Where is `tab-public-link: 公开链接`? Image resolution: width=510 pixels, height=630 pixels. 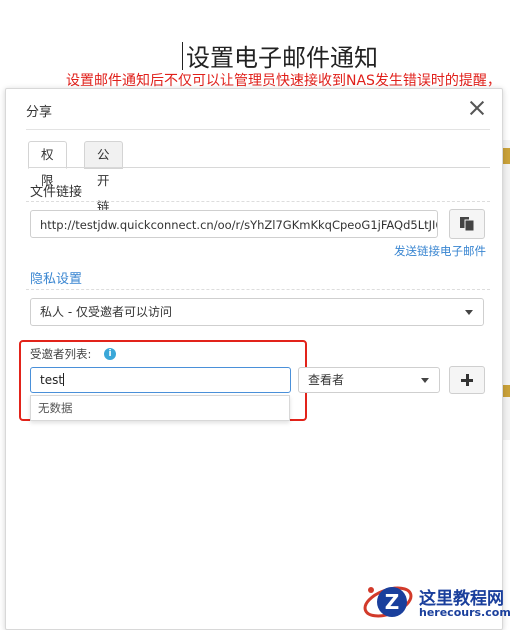 tab-public-link: 公开链接 is located at coordinates (103, 190).